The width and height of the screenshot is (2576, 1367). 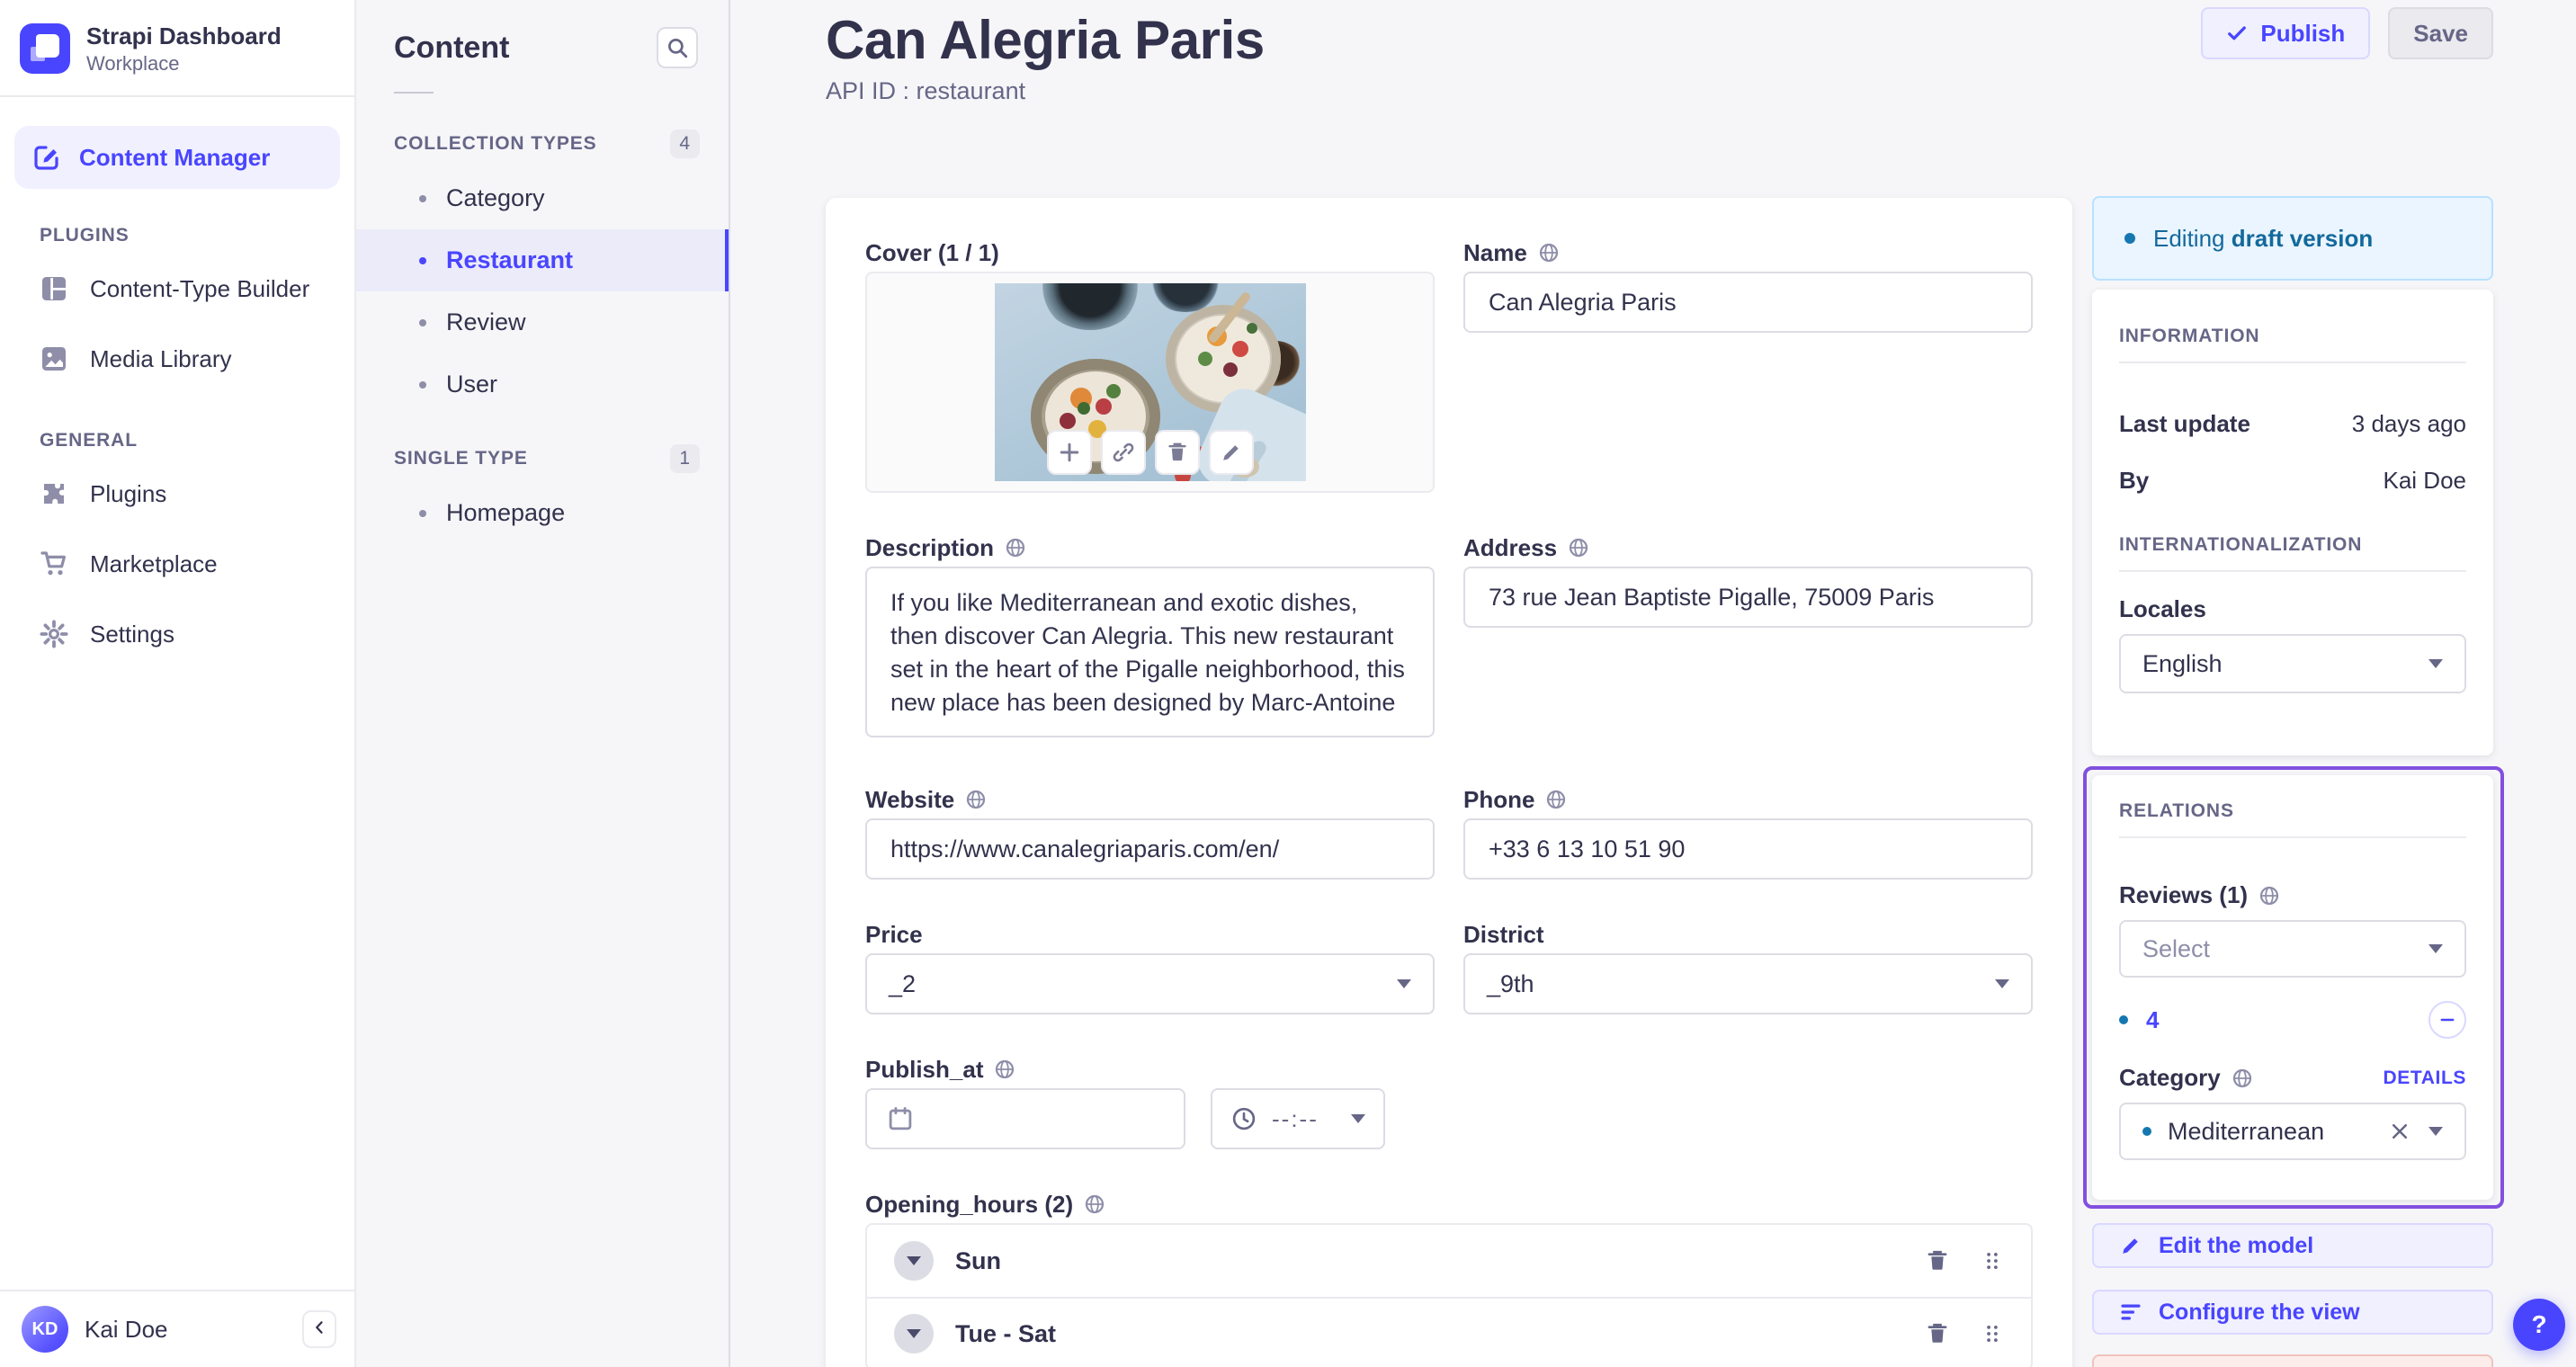 What do you see at coordinates (2292, 1131) in the screenshot?
I see `category-select: Mediterranean` at bounding box center [2292, 1131].